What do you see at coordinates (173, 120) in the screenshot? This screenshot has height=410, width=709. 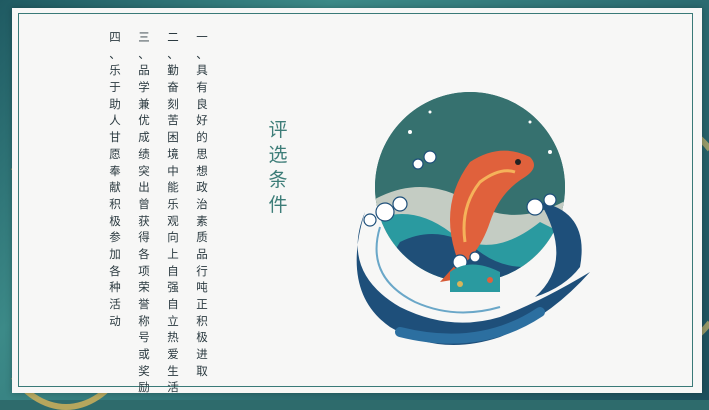 I see `criteria-char: 苦` at bounding box center [173, 120].